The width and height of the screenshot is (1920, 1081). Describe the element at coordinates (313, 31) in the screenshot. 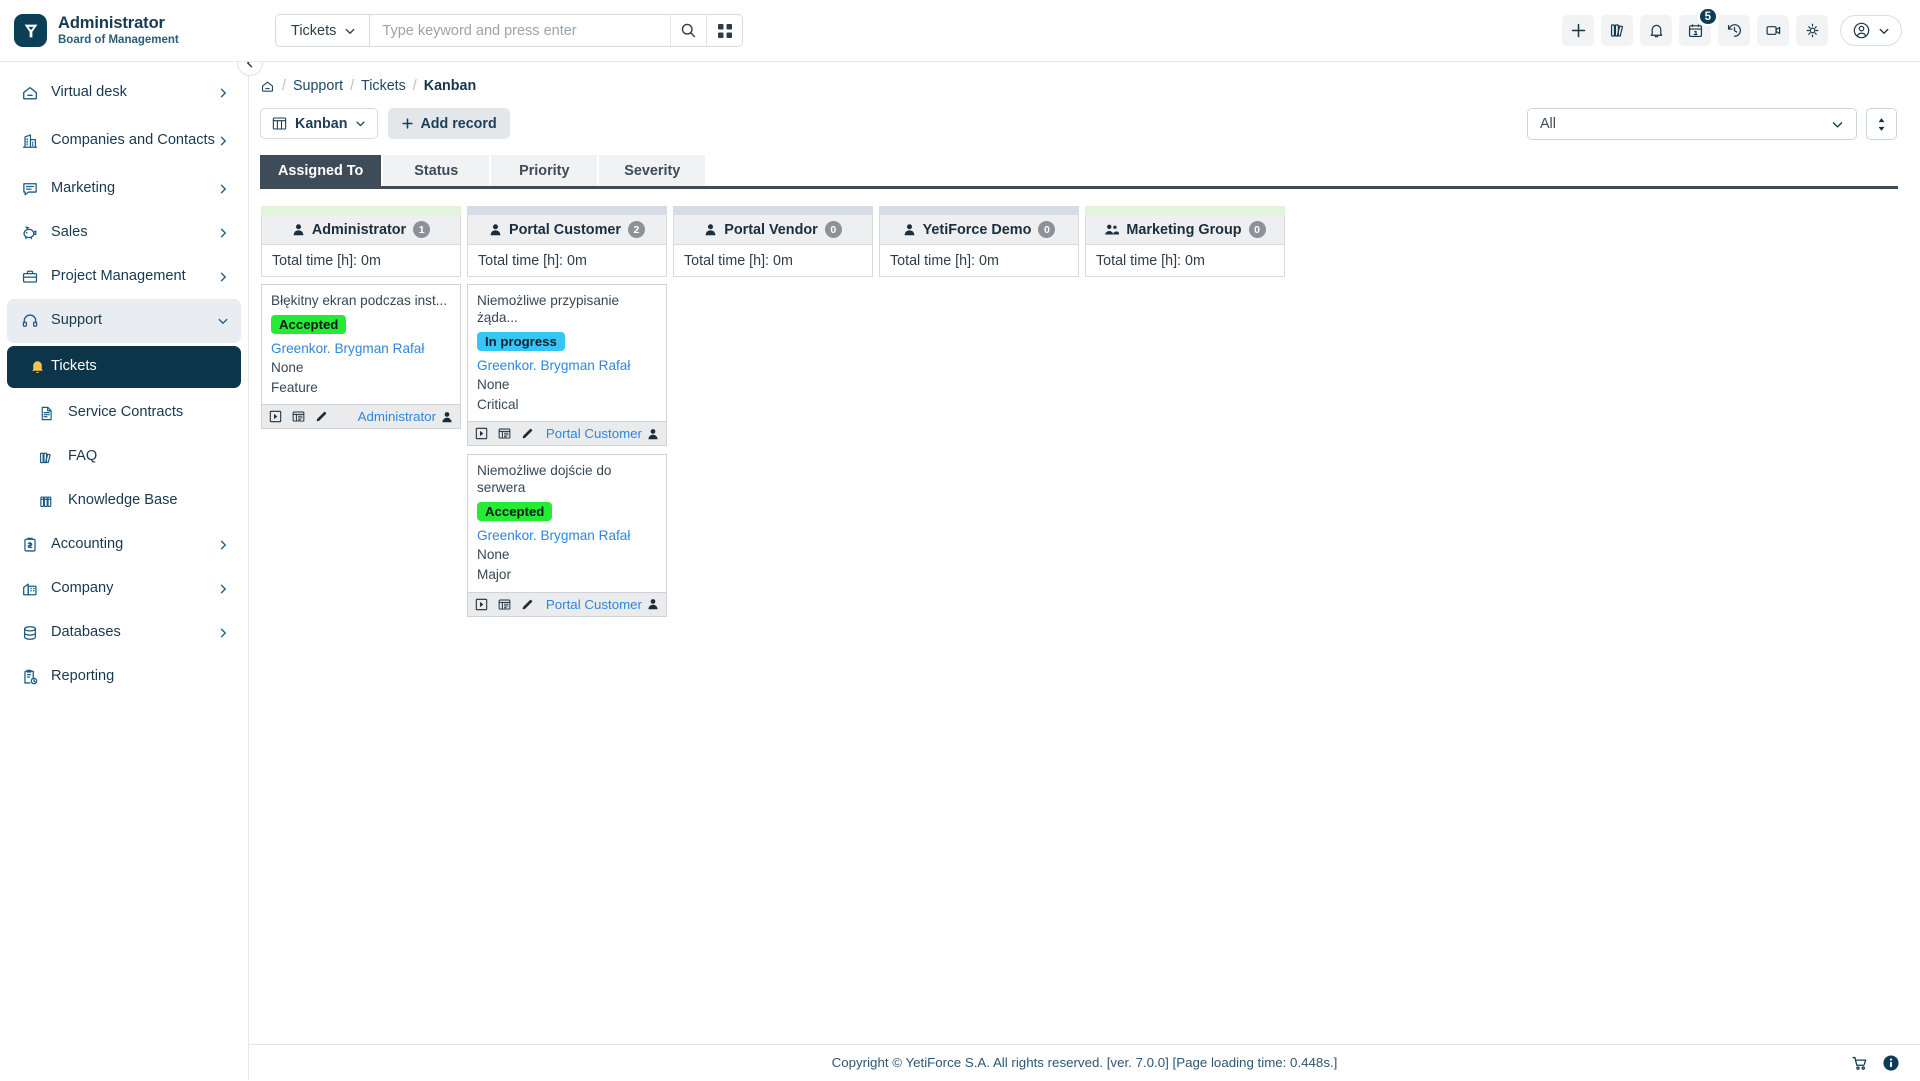

I see `search-scope-label: Tickets` at that location.